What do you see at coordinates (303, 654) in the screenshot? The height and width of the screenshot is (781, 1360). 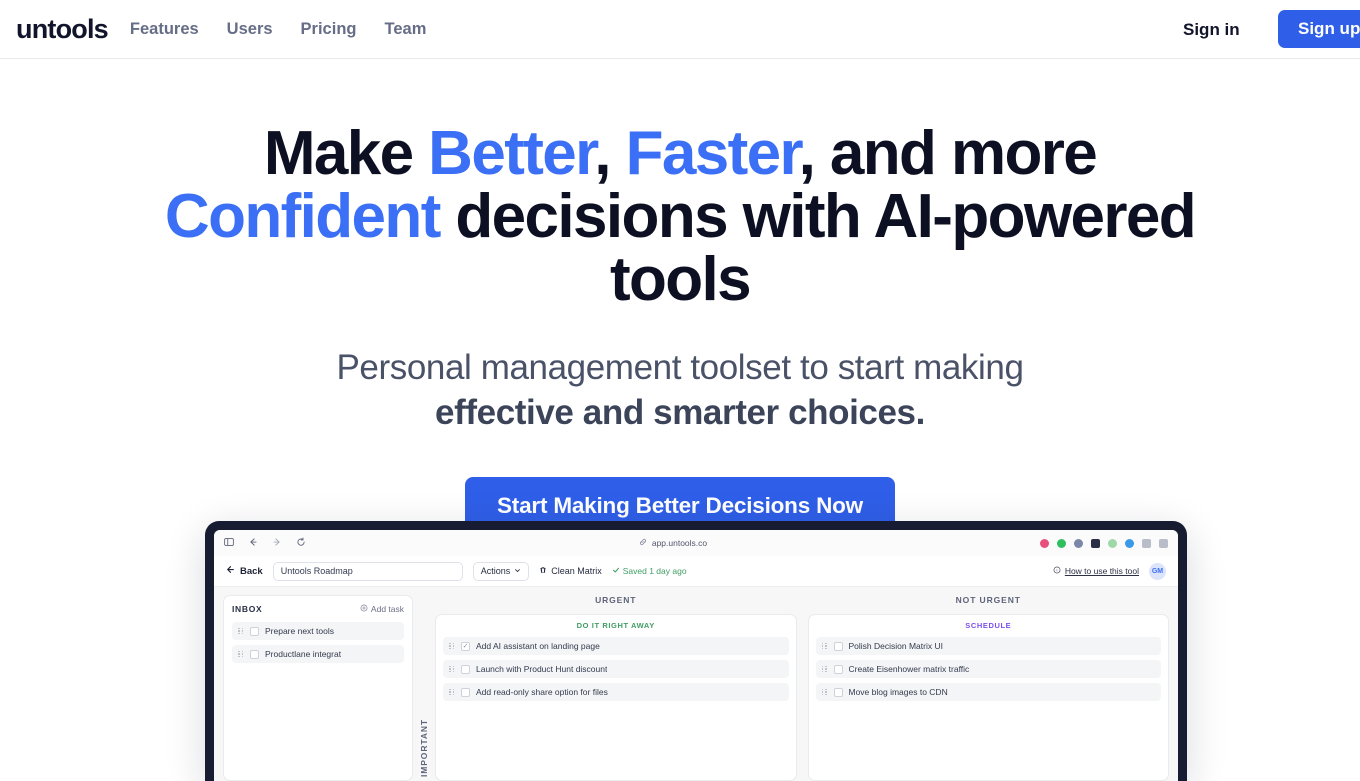 I see `task-label: Productlane integrat` at bounding box center [303, 654].